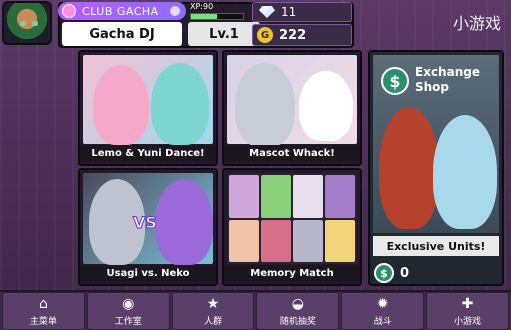 The width and height of the screenshot is (511, 330). I want to click on shop-title-line1: Exchange, so click(447, 72).